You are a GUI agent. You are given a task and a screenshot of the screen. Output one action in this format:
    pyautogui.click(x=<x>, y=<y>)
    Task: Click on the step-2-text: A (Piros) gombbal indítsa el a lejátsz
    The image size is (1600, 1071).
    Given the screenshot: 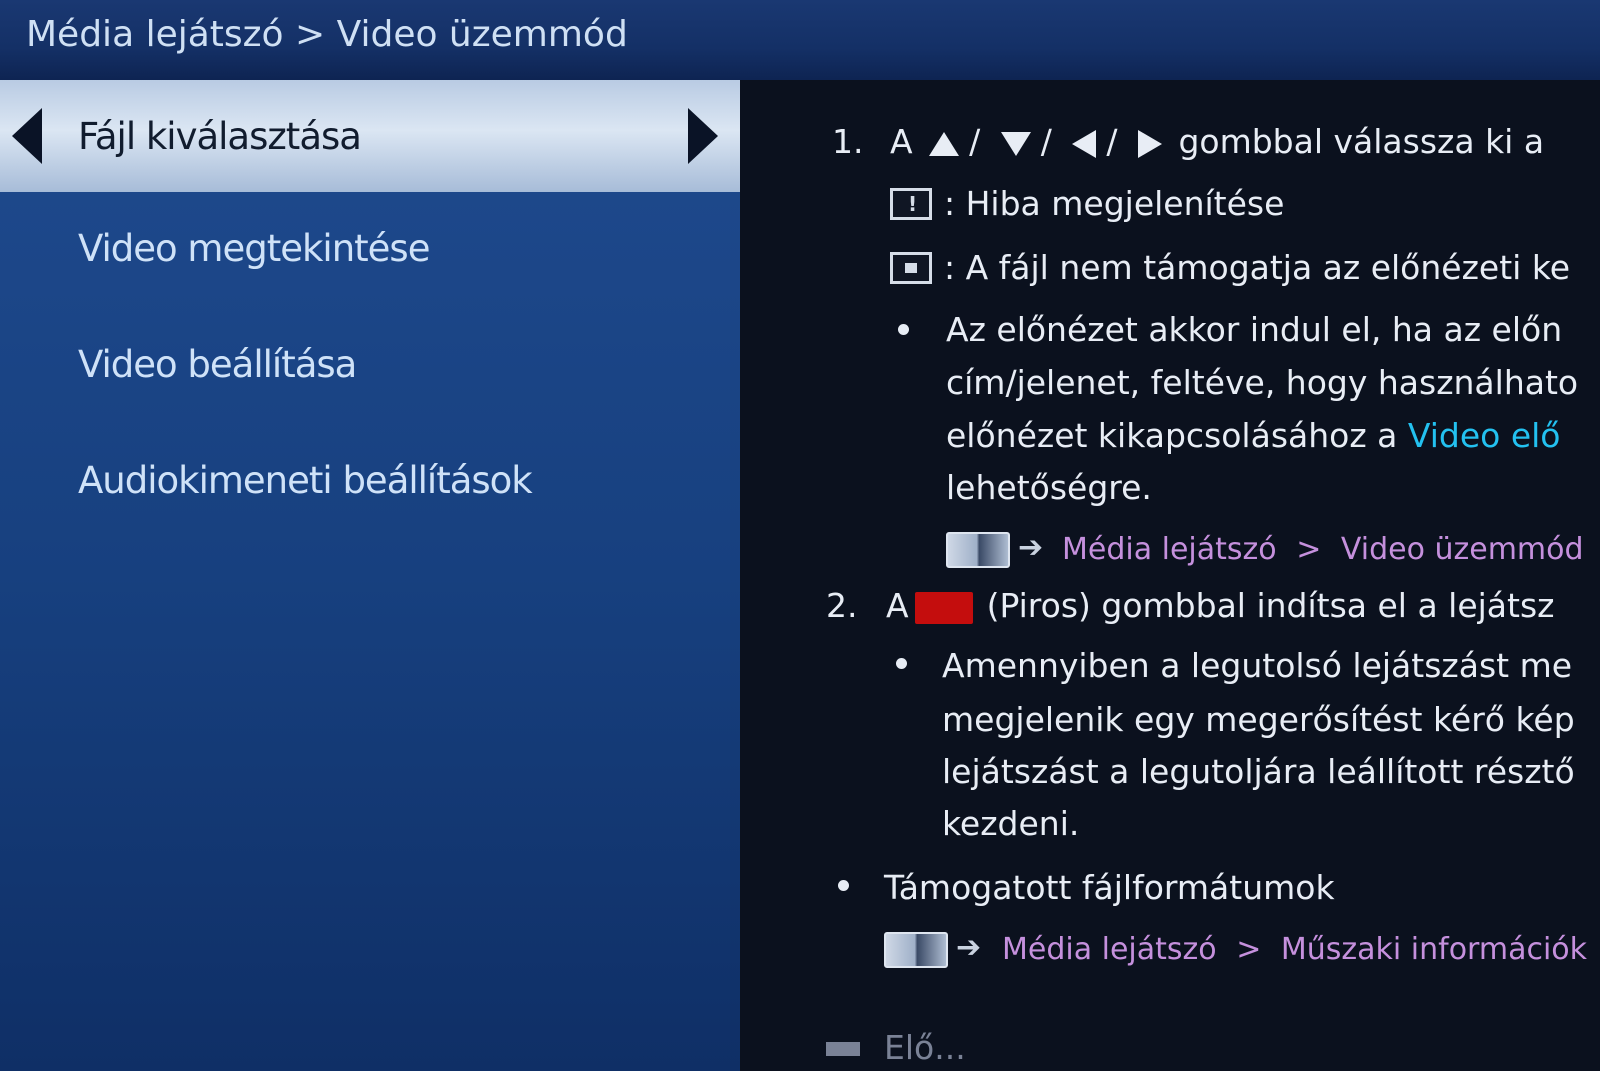 What is the action you would take?
    pyautogui.click(x=1220, y=605)
    